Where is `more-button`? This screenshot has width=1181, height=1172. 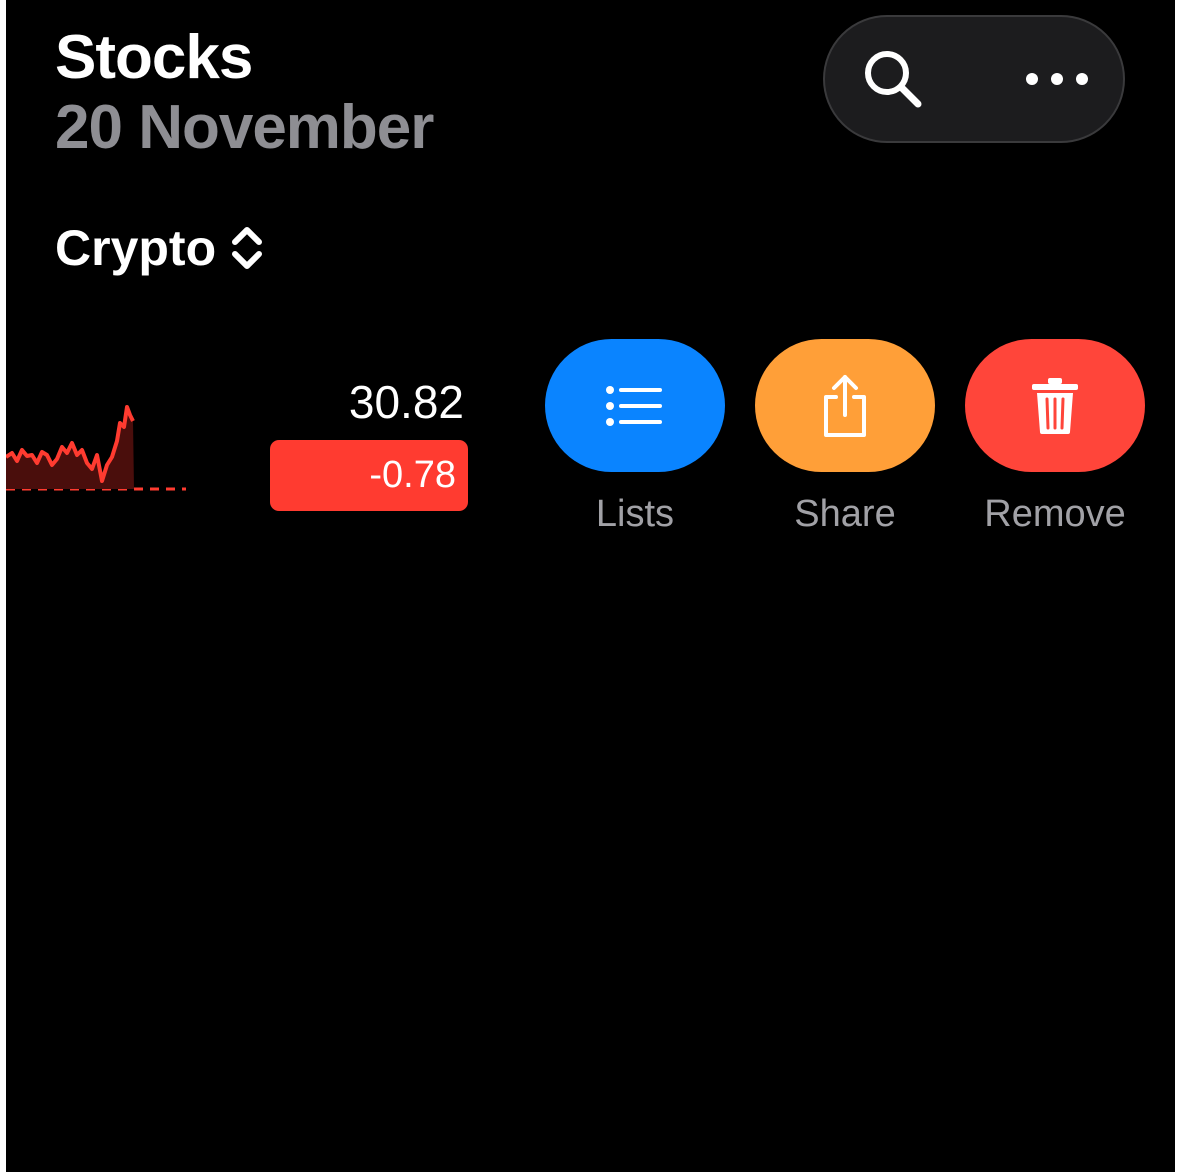
more-button is located at coordinates (1057, 79).